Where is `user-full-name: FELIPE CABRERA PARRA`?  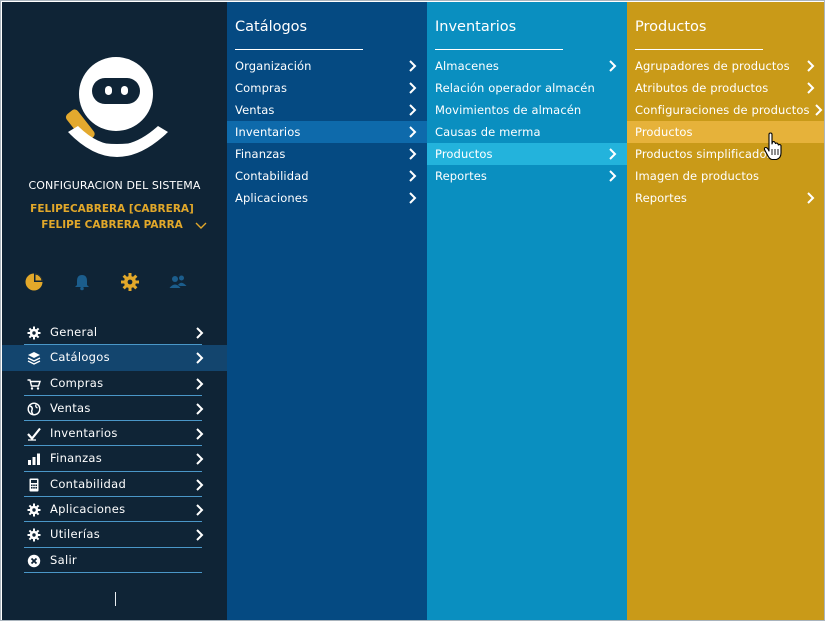
user-full-name: FELIPE CABRERA PARRA is located at coordinates (112, 225).